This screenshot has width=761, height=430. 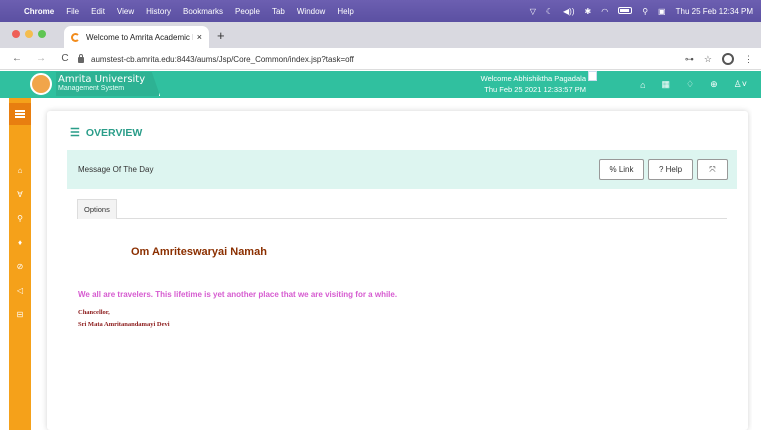 What do you see at coordinates (549, 11) in the screenshot?
I see `phone-icon: ☾` at bounding box center [549, 11].